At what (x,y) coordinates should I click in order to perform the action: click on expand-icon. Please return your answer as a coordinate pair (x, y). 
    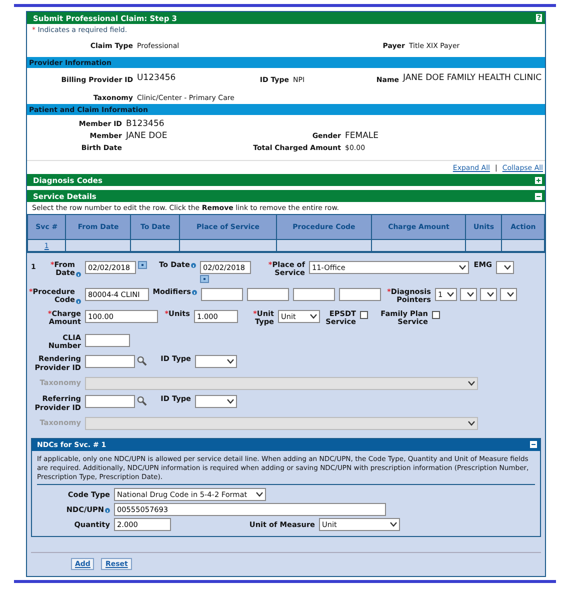
    Looking at the image, I should click on (538, 180).